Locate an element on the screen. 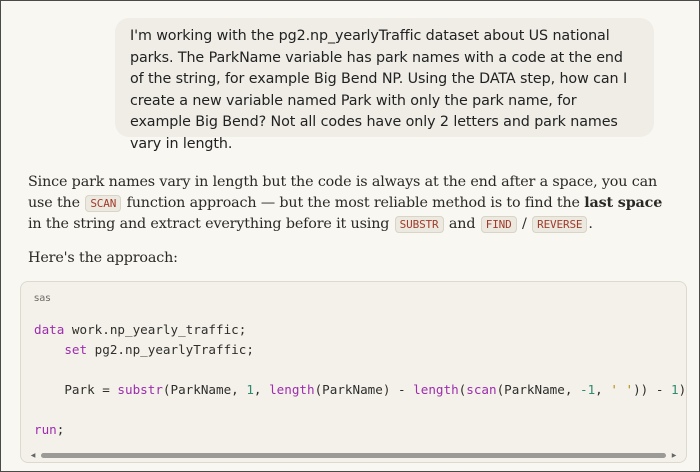  scroll-right-arrow-icon: ▶ is located at coordinates (674, 455).